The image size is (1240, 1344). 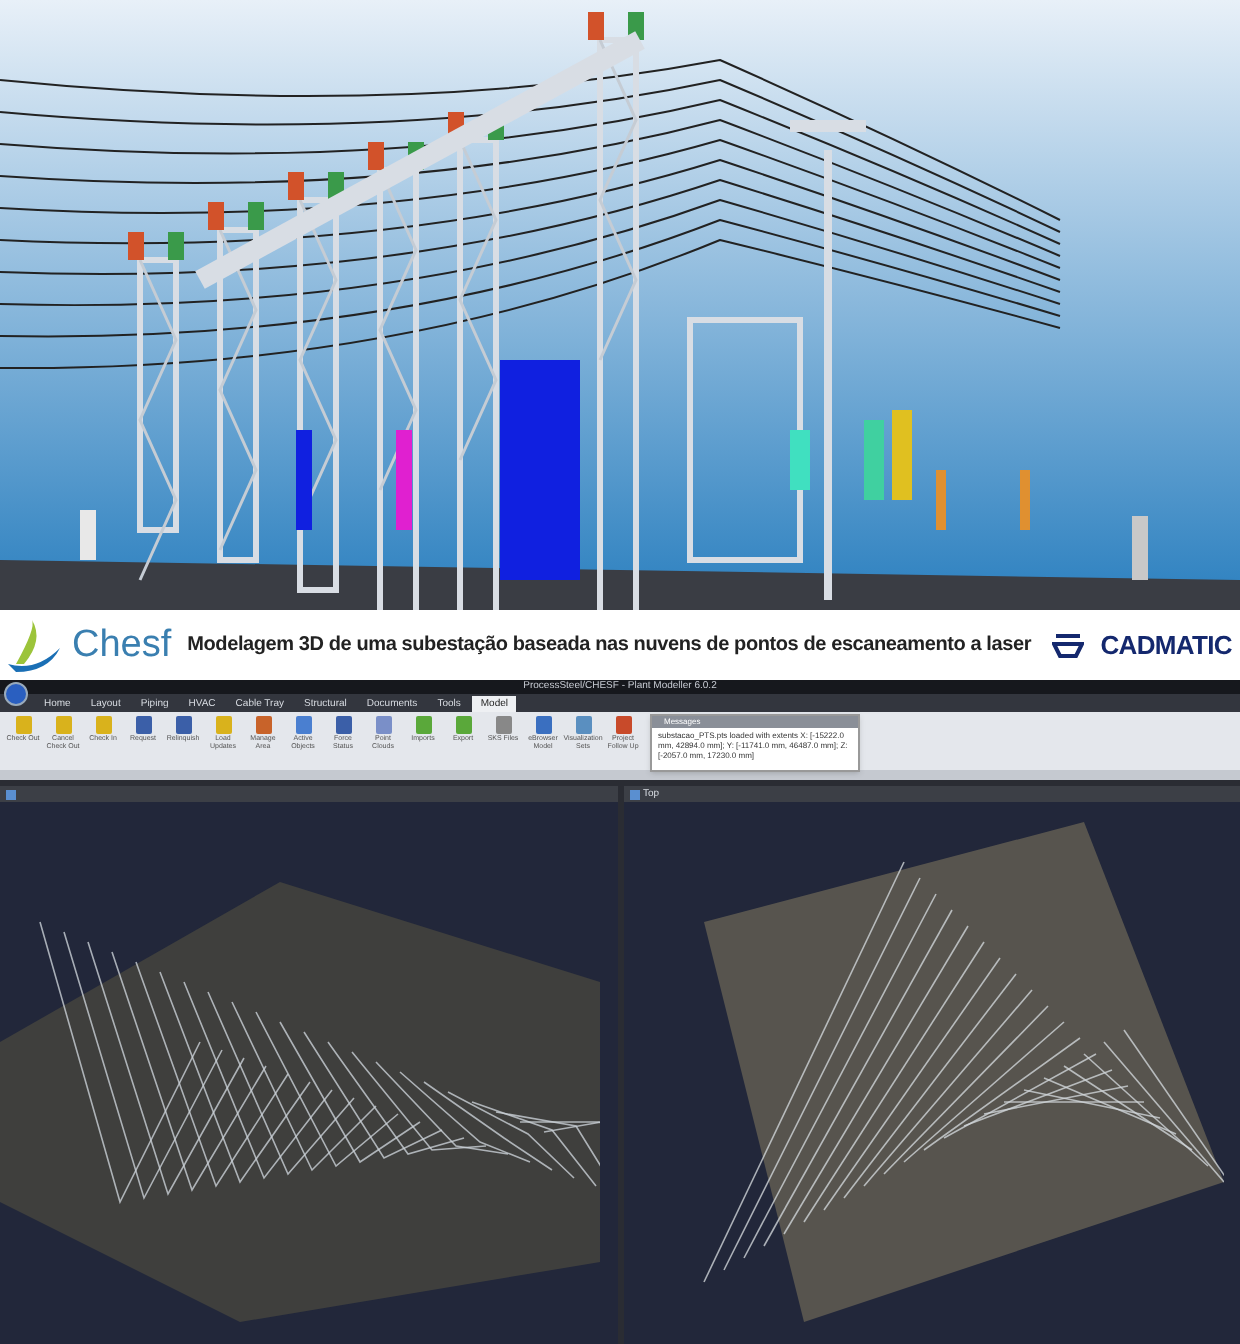 I want to click on brand-name: Chesf, so click(x=122, y=645).